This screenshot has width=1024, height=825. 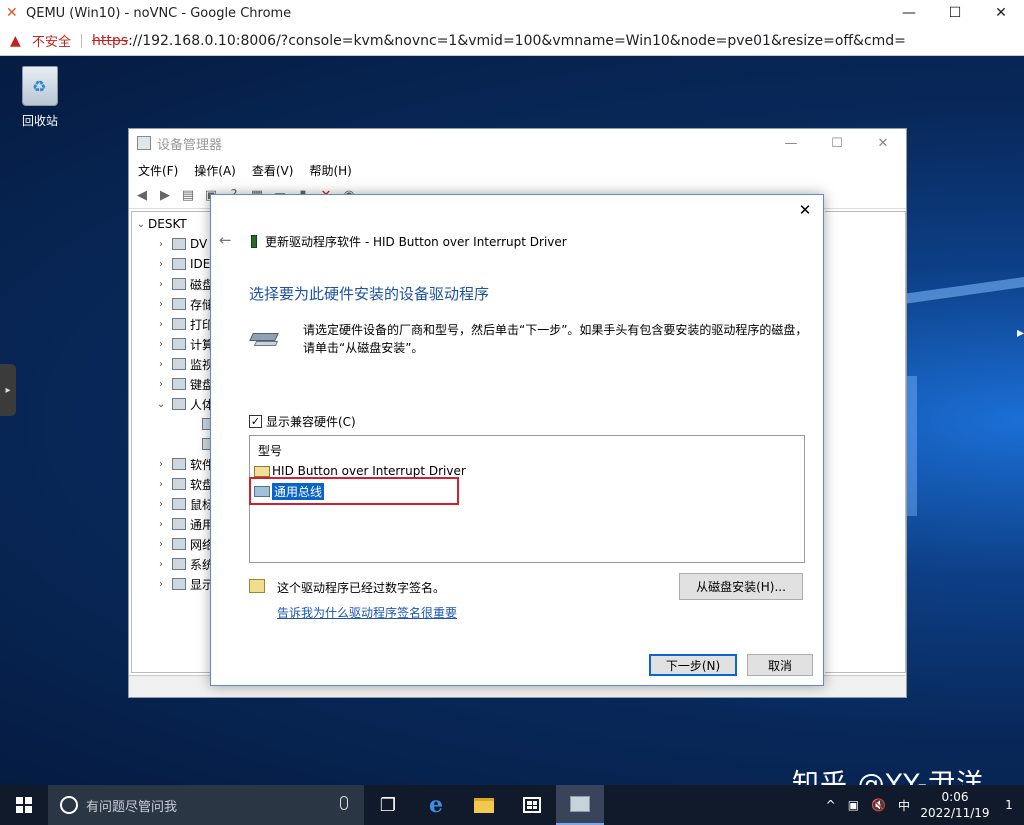 What do you see at coordinates (367, 612) in the screenshot?
I see `driver-signing-link: 告诉我为什么驱动程序签名很重要` at bounding box center [367, 612].